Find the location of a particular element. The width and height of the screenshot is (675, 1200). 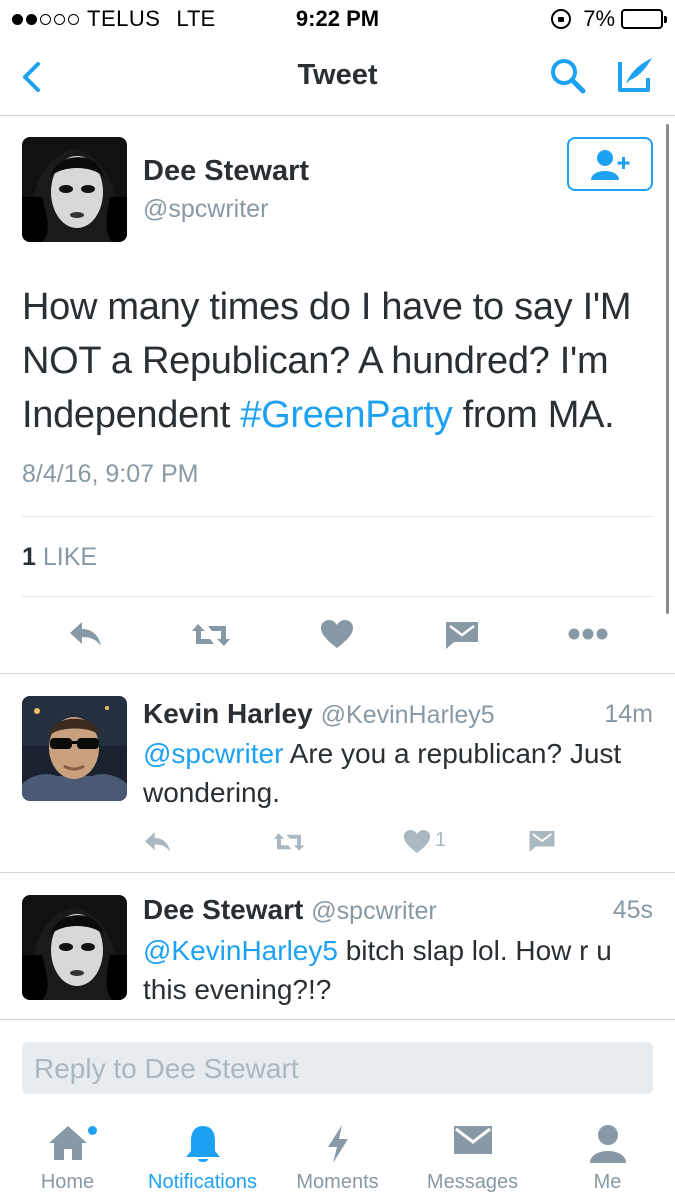

reply-author-name: Kevin Harley @KevinHarley5 is located at coordinates (319, 714).